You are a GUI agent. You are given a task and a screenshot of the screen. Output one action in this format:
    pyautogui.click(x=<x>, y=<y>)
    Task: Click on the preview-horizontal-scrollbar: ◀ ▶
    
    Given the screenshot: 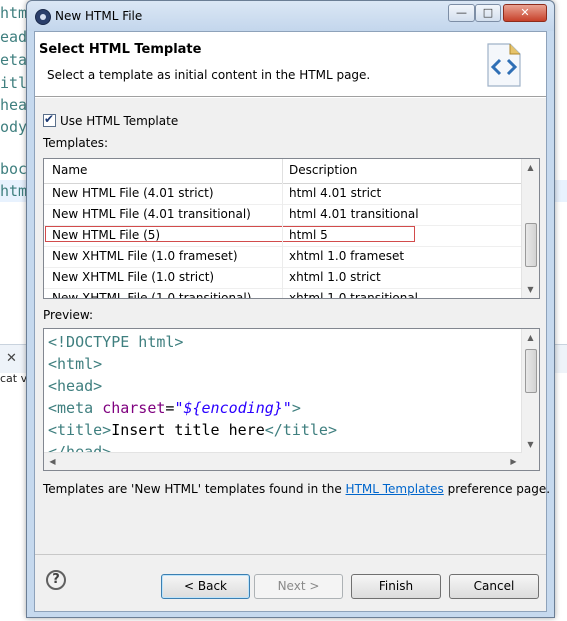 What is the action you would take?
    pyautogui.click(x=283, y=461)
    